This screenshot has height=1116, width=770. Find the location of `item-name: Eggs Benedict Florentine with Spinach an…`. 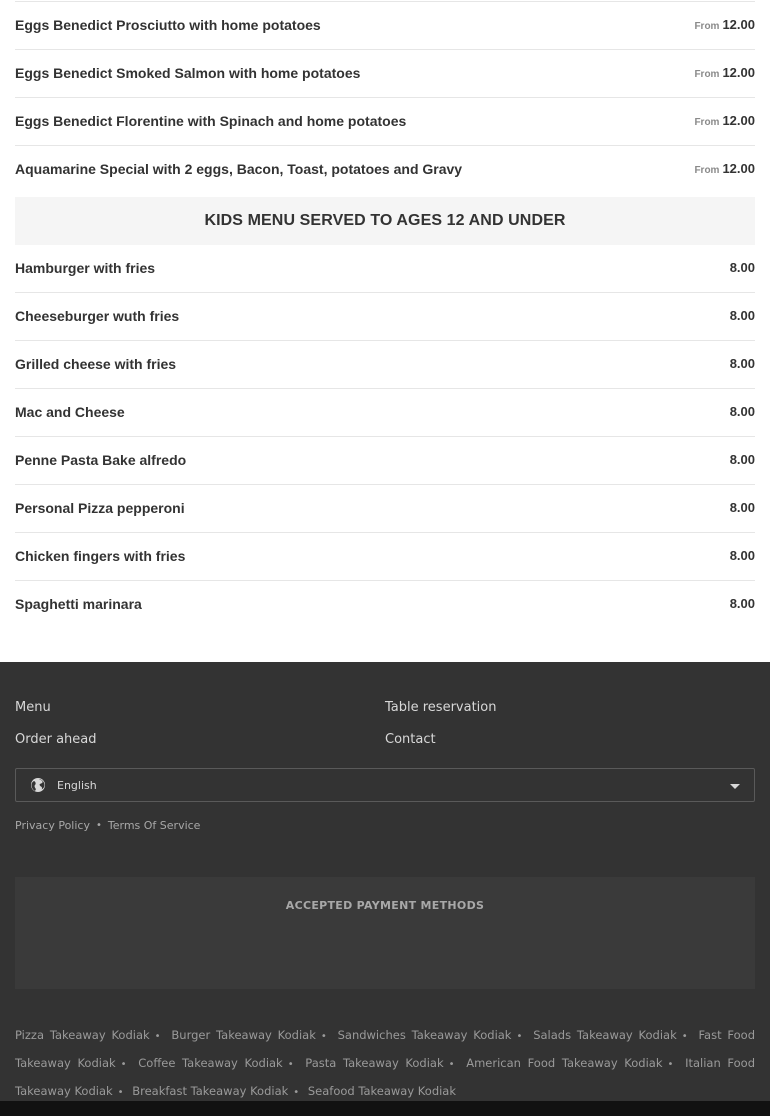

item-name: Eggs Benedict Florentine with Spinach an… is located at coordinates (211, 121).